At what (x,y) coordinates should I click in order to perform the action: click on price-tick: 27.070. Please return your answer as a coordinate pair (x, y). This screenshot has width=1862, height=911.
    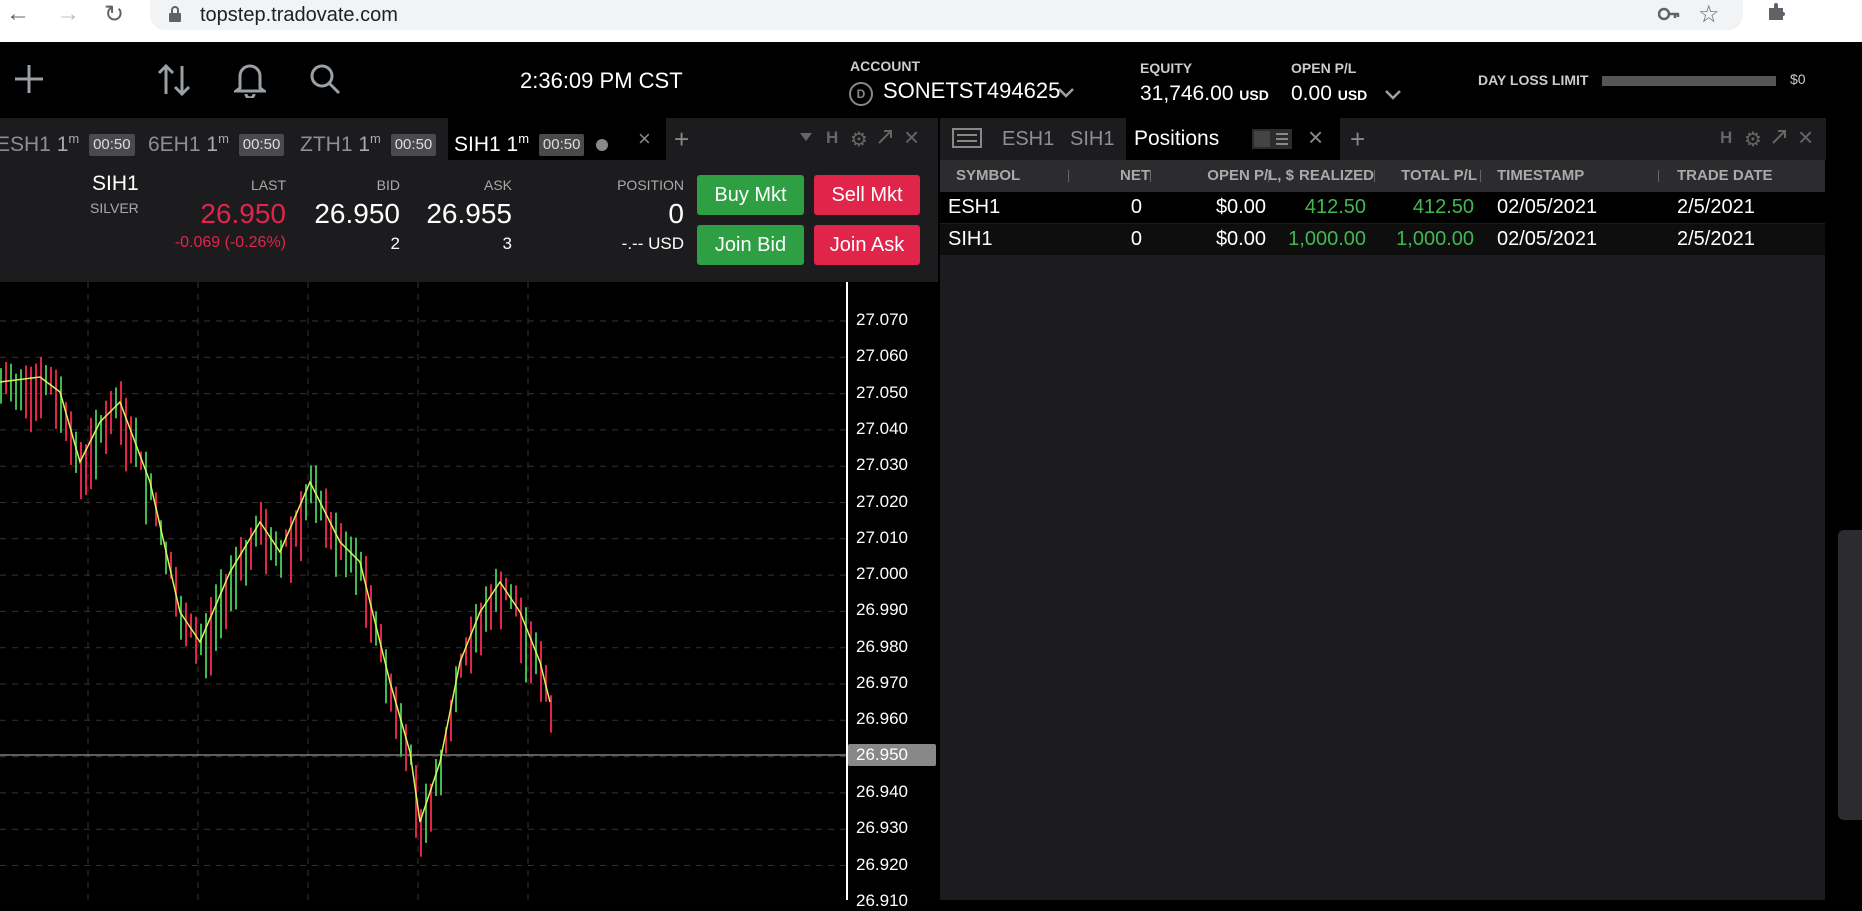
    Looking at the image, I should click on (882, 319).